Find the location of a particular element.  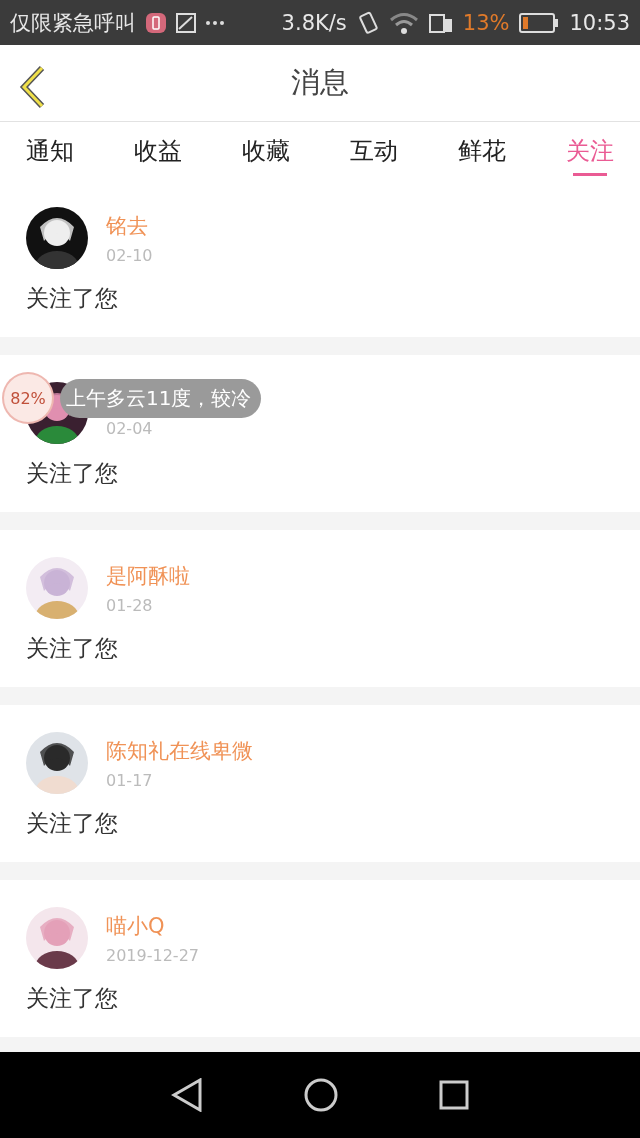

wifi-icon is located at coordinates (403, 22).